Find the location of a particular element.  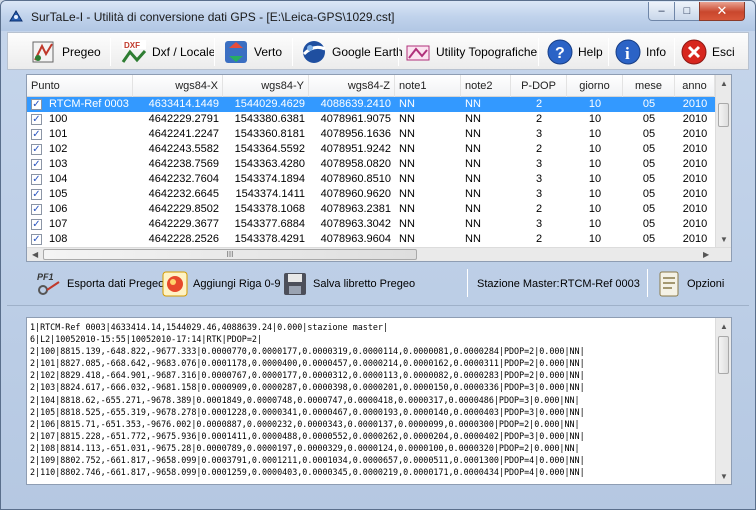

exit-button: Esci is located at coordinates (707, 52).